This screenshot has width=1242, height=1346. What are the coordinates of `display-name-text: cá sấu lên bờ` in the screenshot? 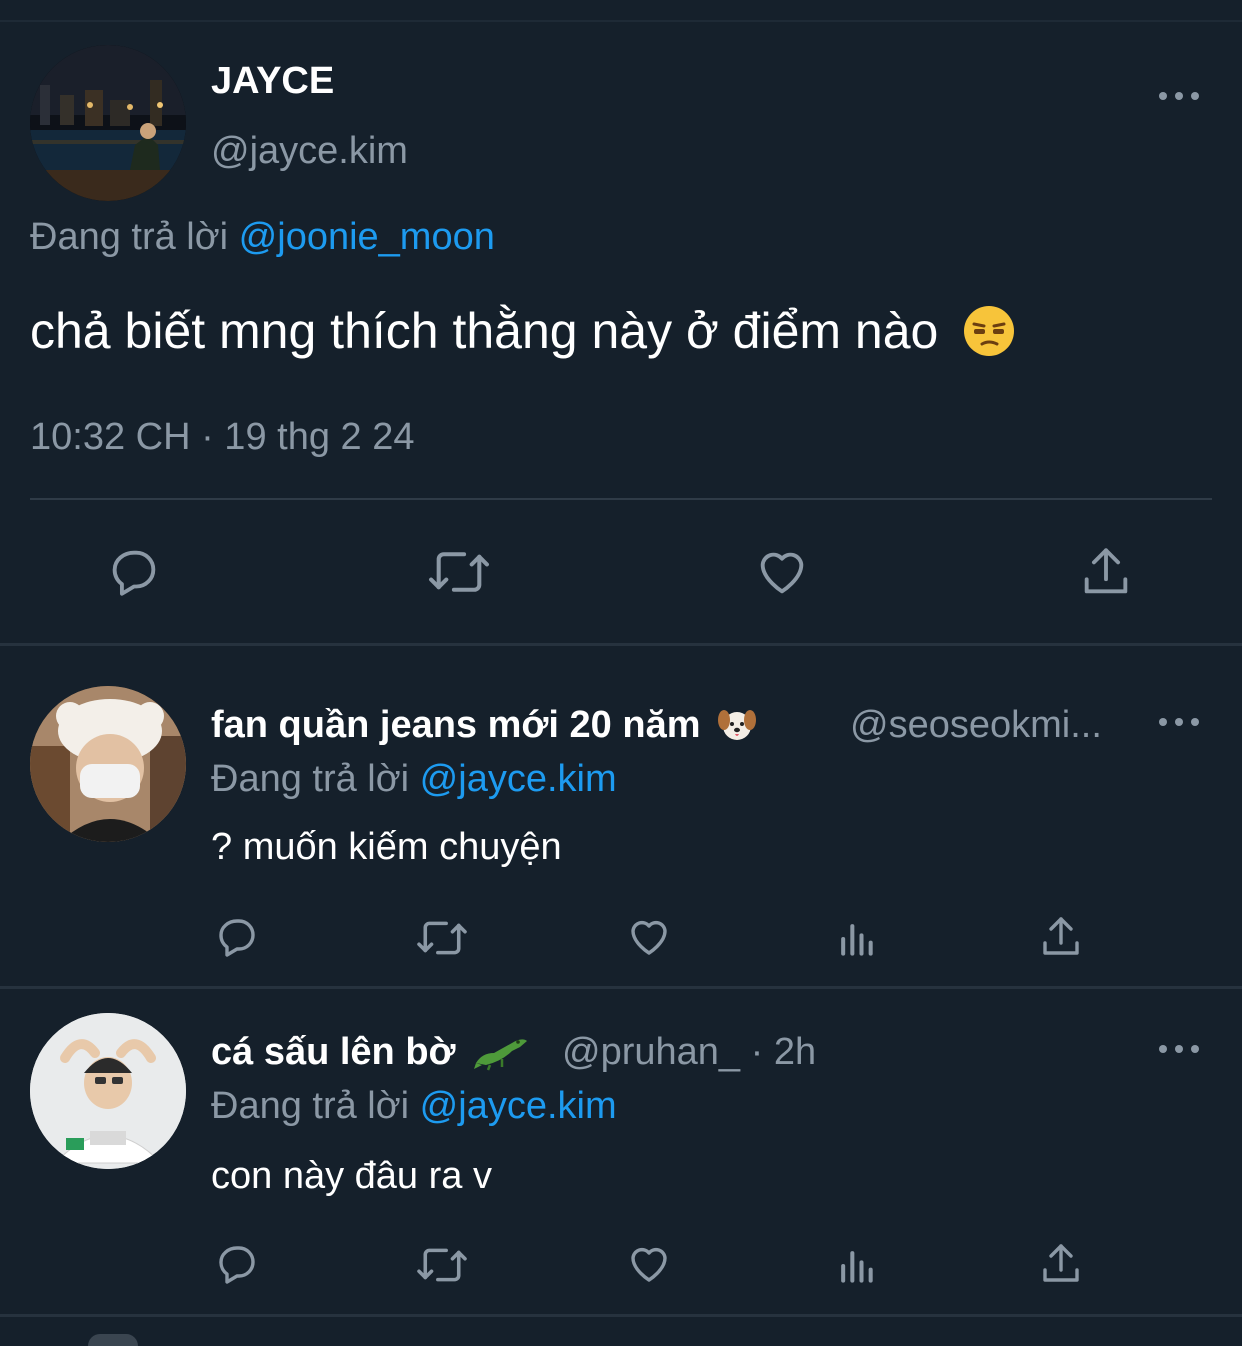 It's located at (333, 1052).